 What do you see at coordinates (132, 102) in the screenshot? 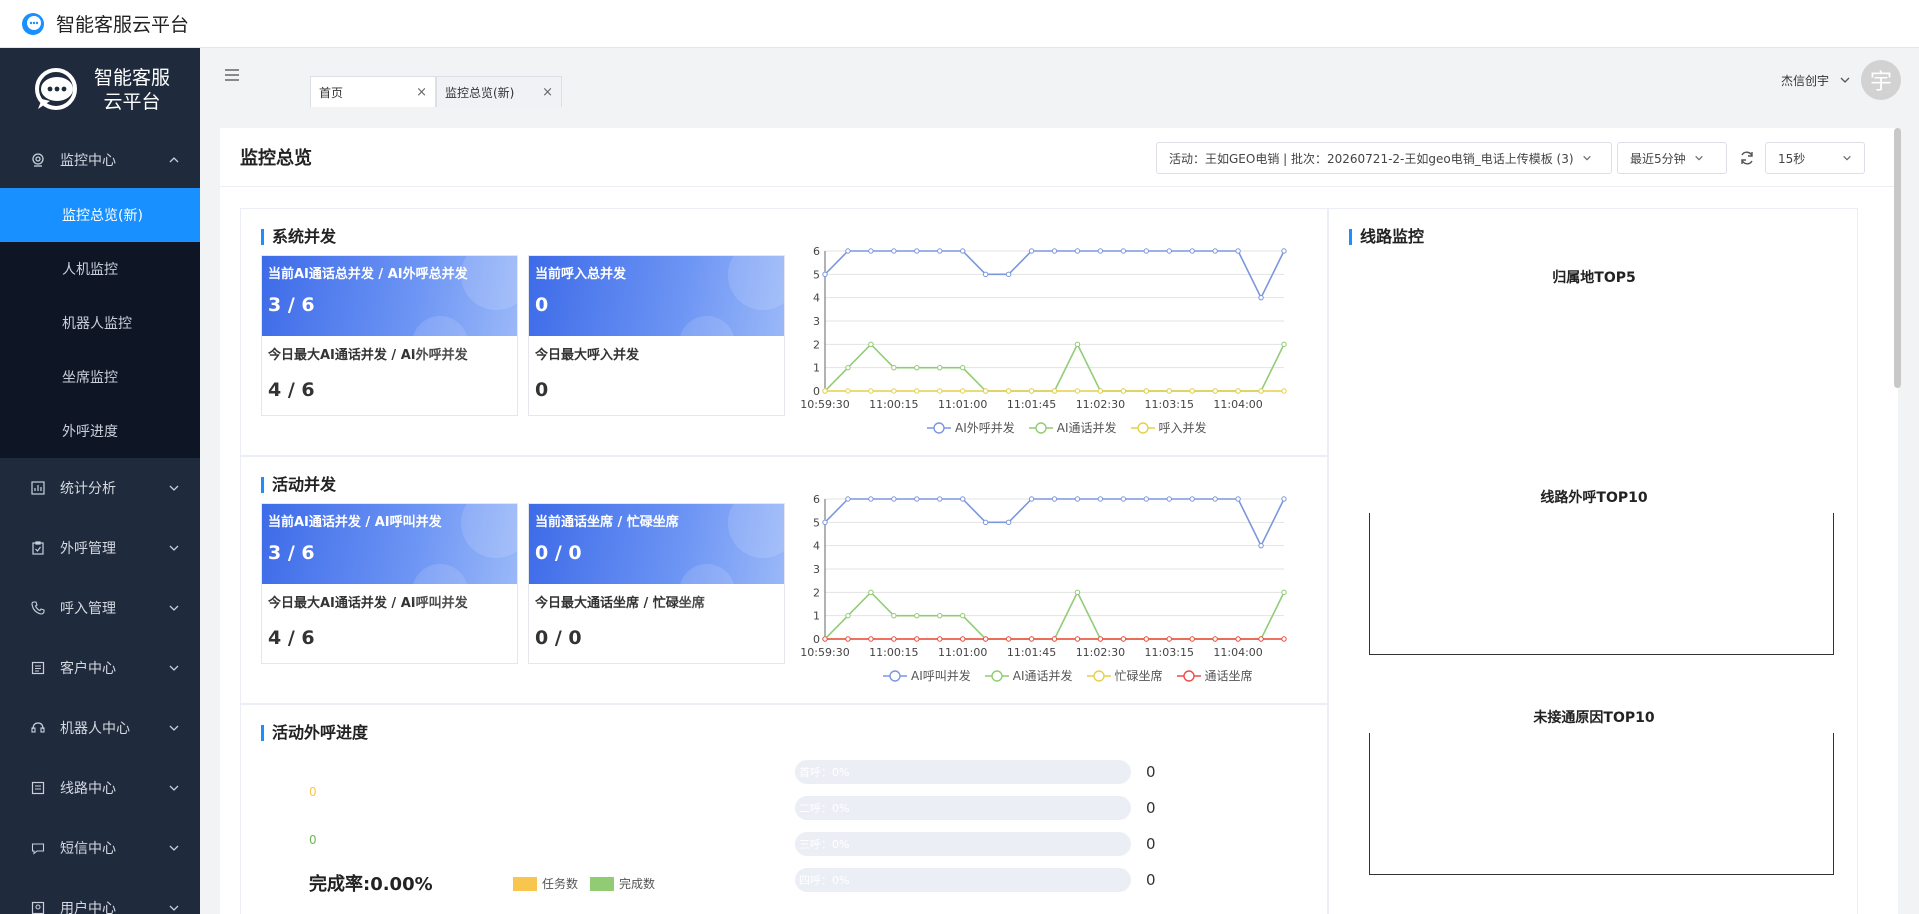
I see `brand-line2: 云平台` at bounding box center [132, 102].